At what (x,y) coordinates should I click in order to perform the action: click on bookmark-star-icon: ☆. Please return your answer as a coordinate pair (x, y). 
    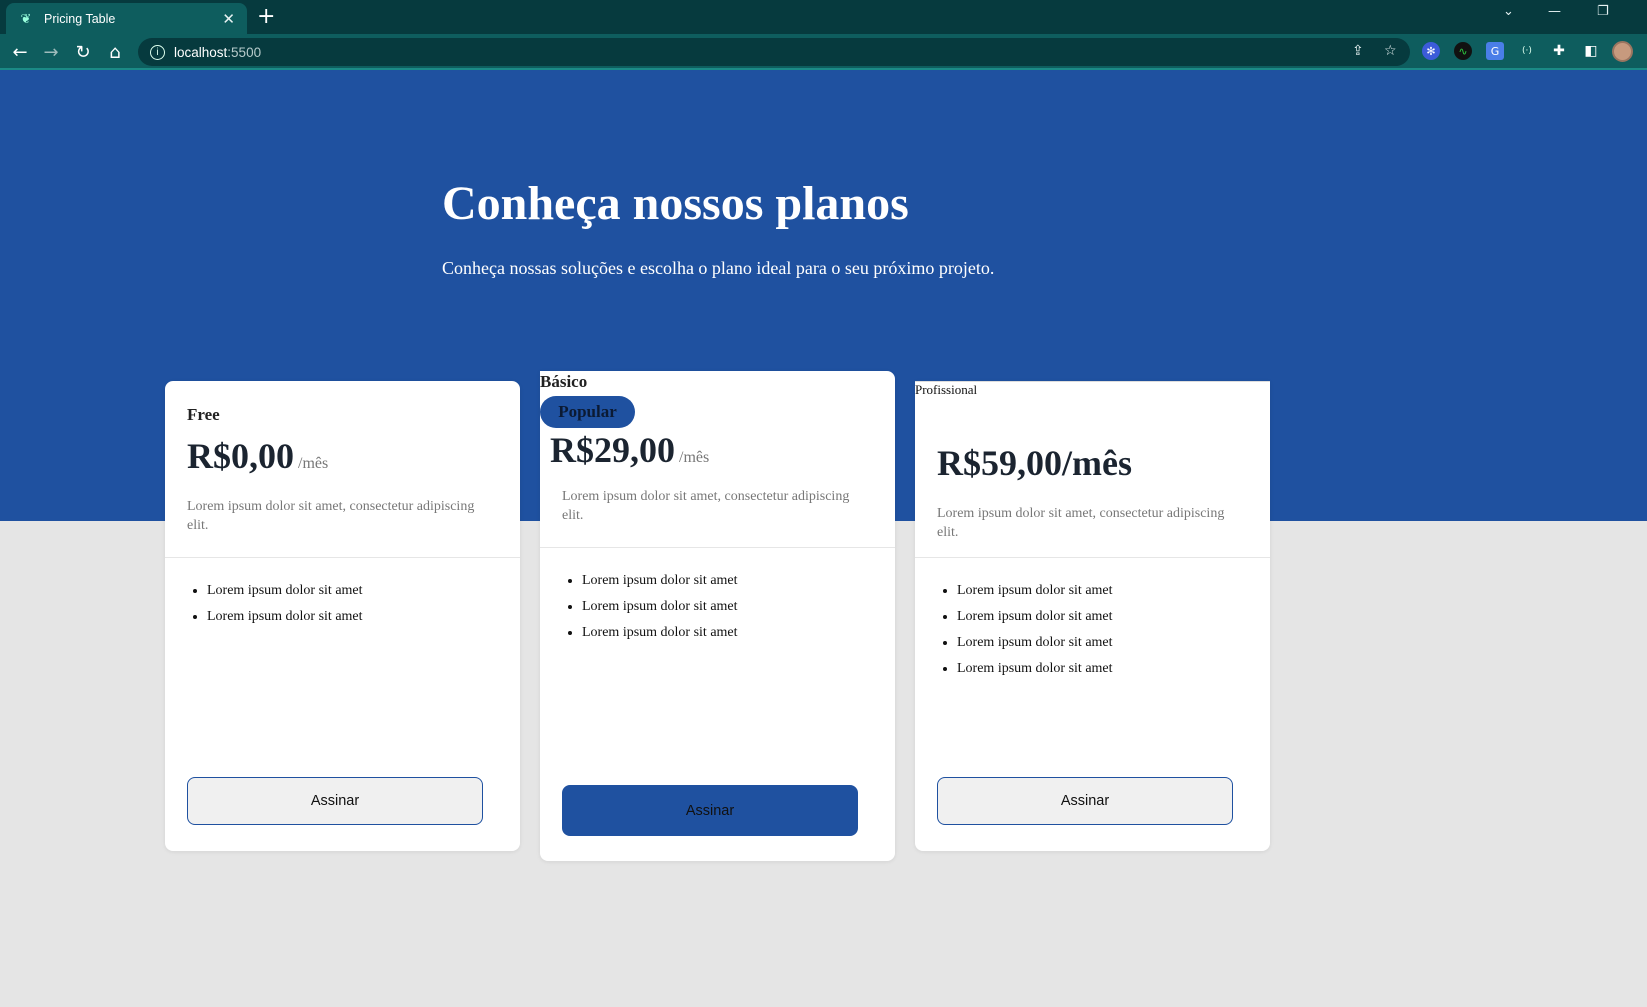
    Looking at the image, I should click on (1390, 51).